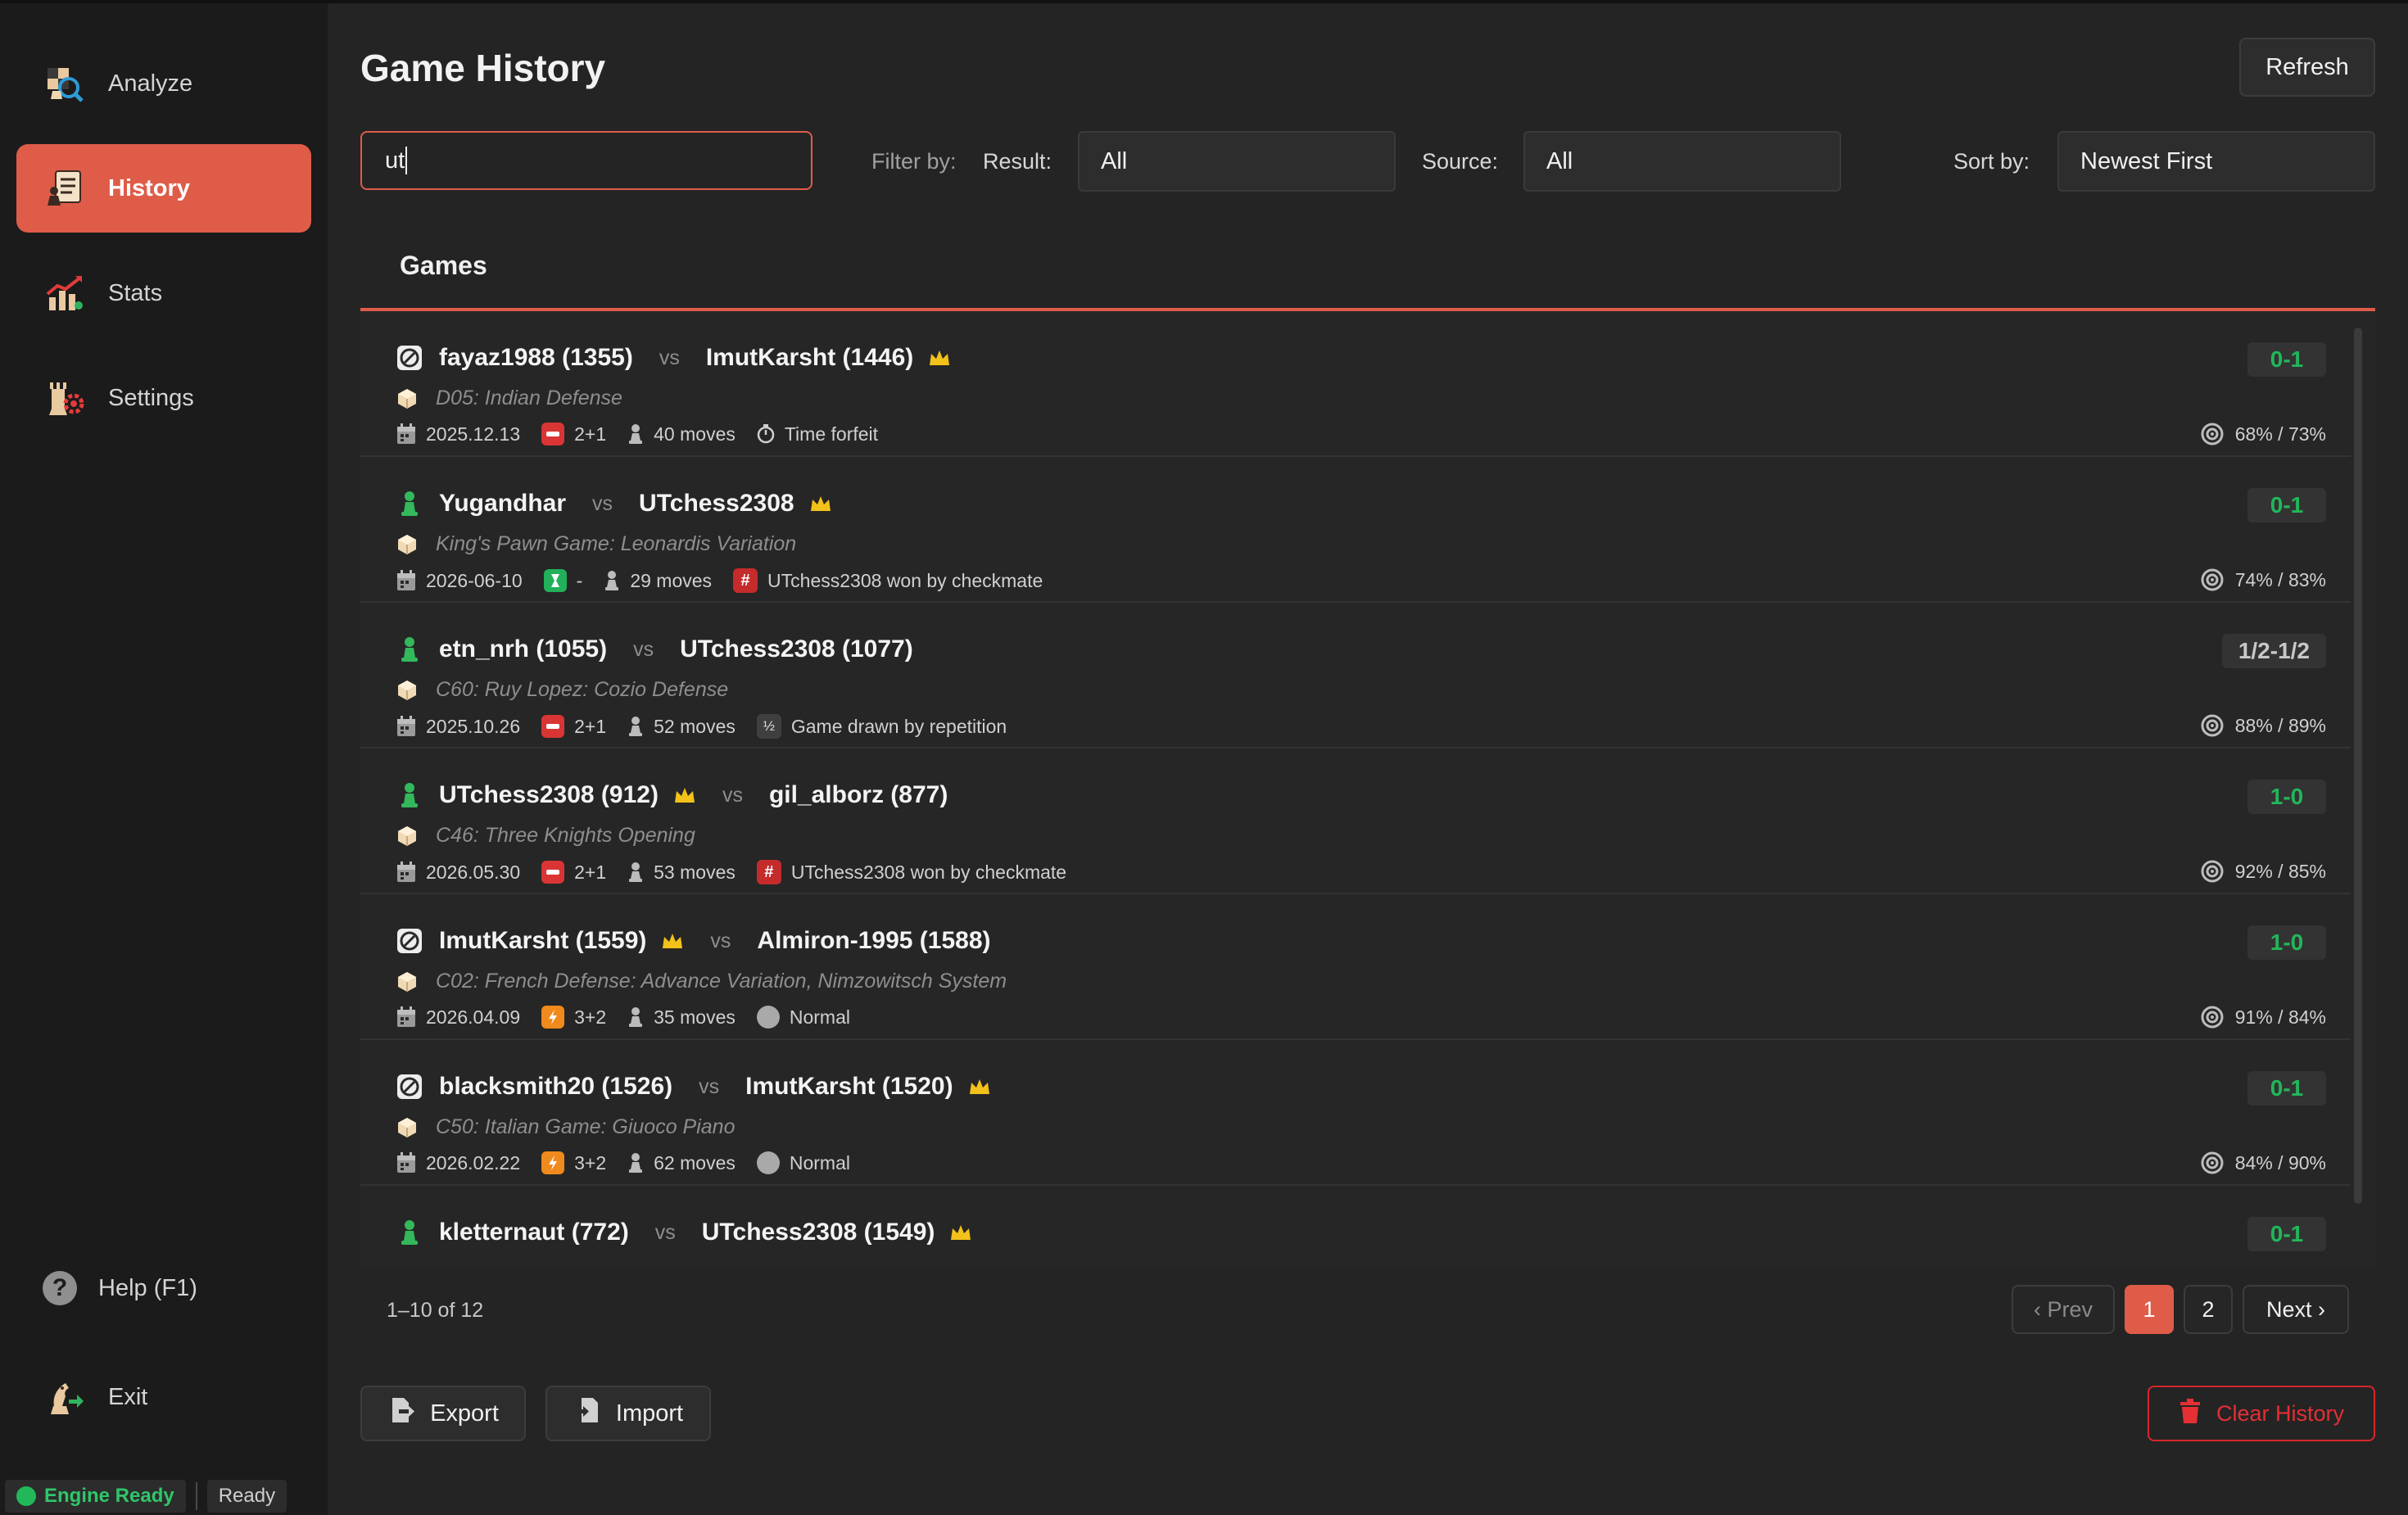  Describe the element at coordinates (586, 160) in the screenshot. I see `search-input: ut` at that location.